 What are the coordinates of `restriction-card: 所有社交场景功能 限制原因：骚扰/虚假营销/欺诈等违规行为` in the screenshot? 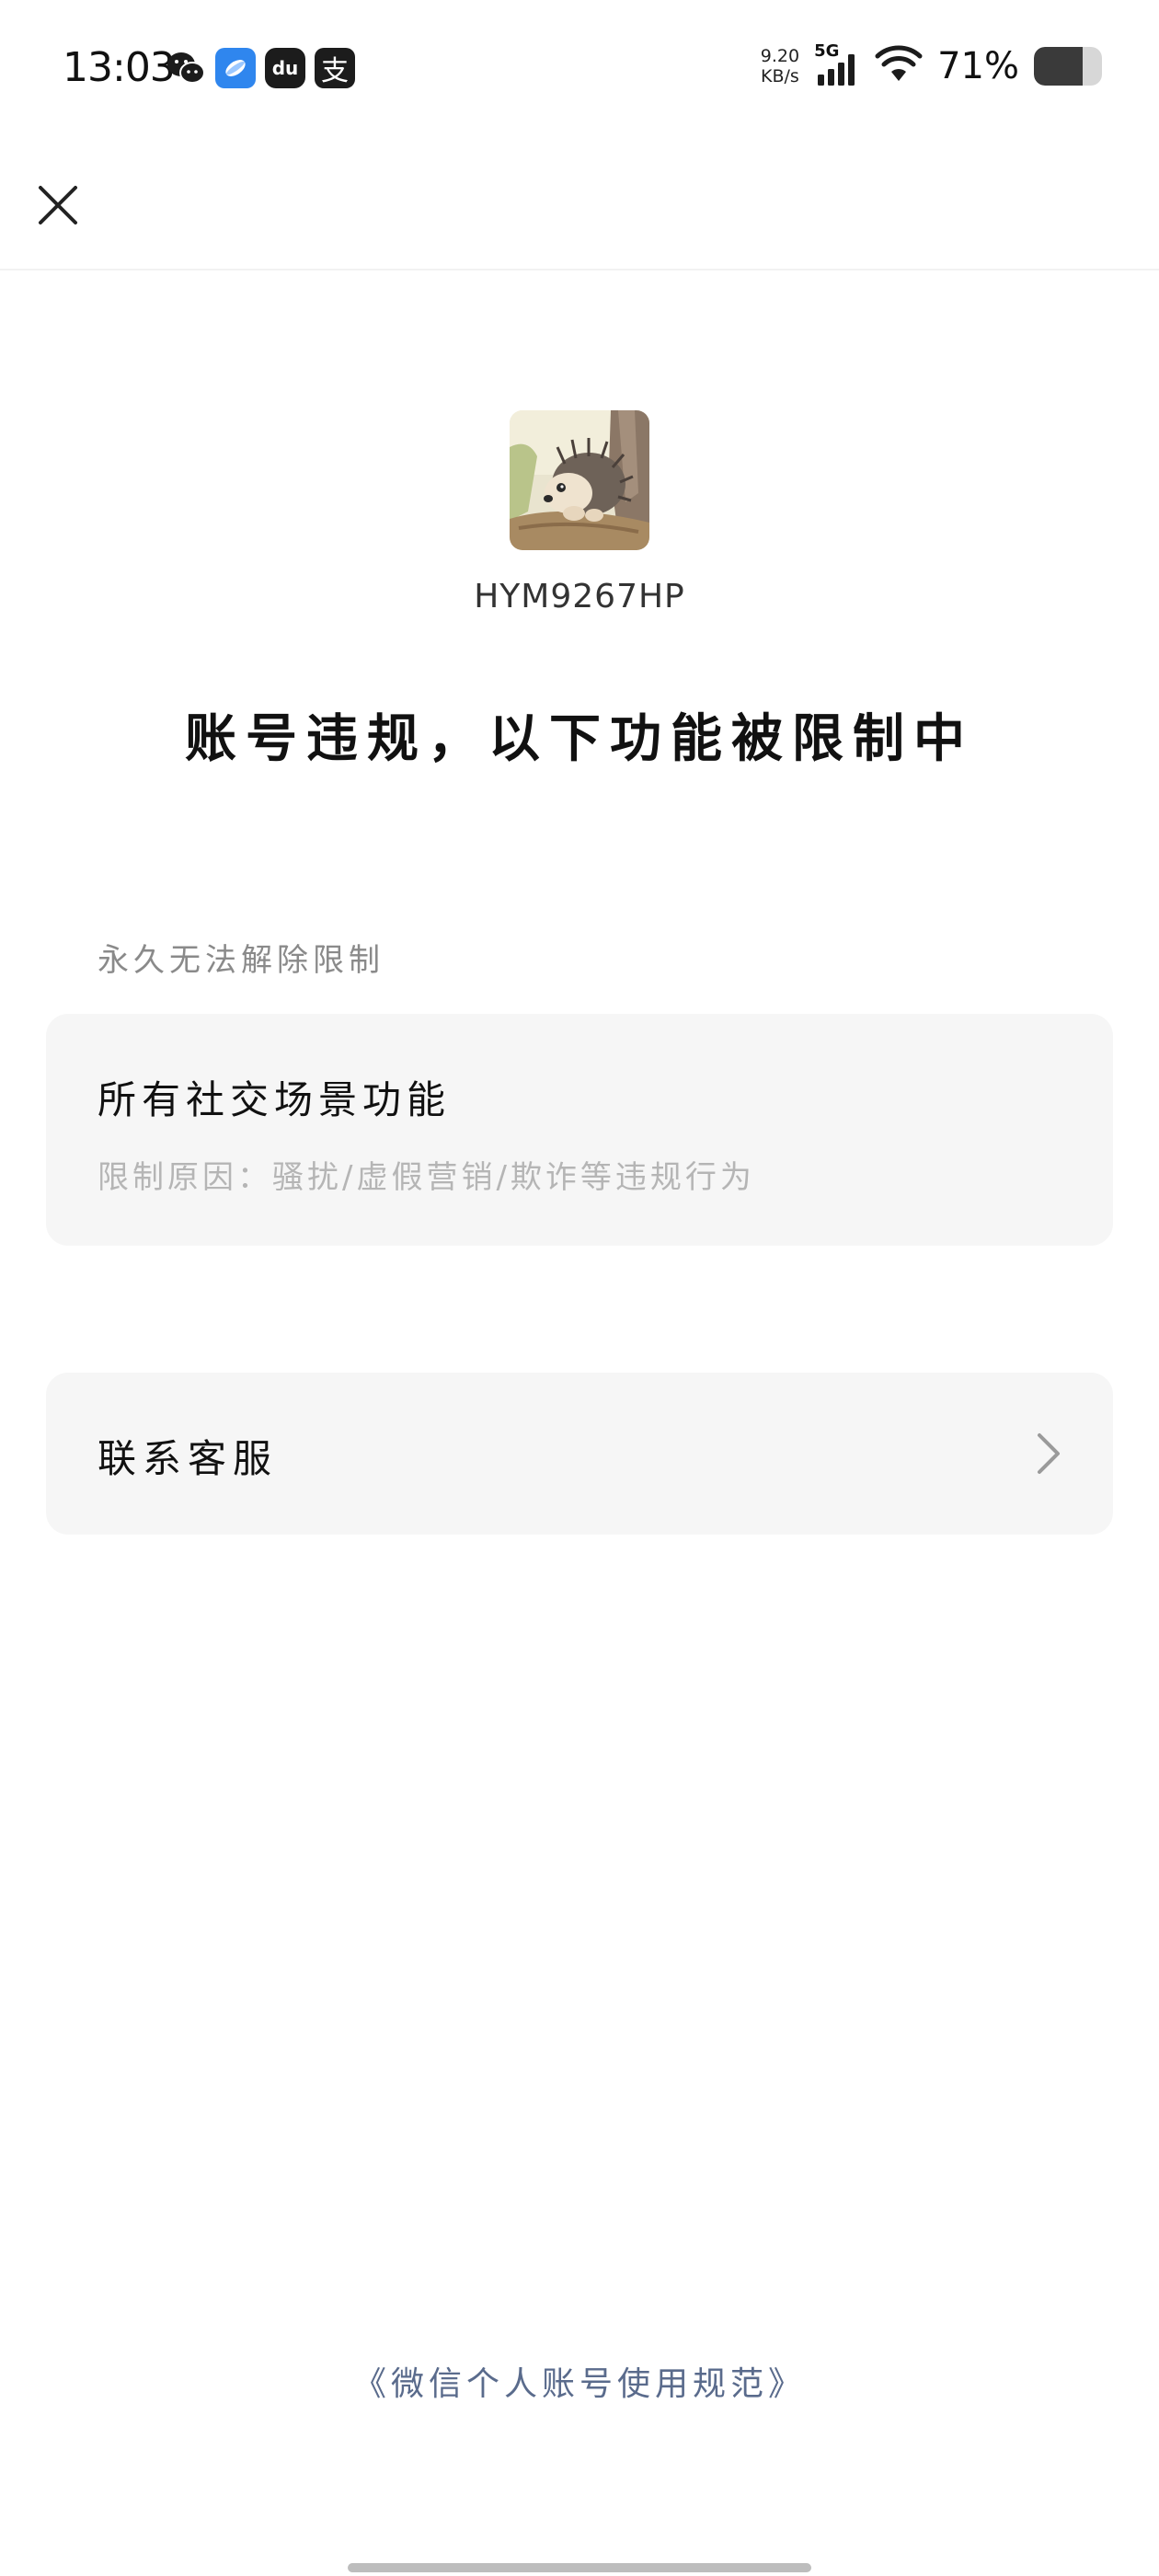 It's located at (579, 1130).